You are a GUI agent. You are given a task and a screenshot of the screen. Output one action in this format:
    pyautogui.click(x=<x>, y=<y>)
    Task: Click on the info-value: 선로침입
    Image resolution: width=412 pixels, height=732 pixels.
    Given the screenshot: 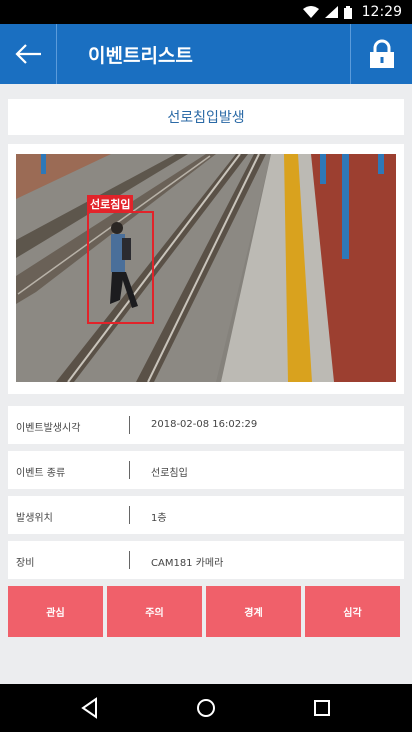 What is the action you would take?
    pyautogui.click(x=169, y=473)
    